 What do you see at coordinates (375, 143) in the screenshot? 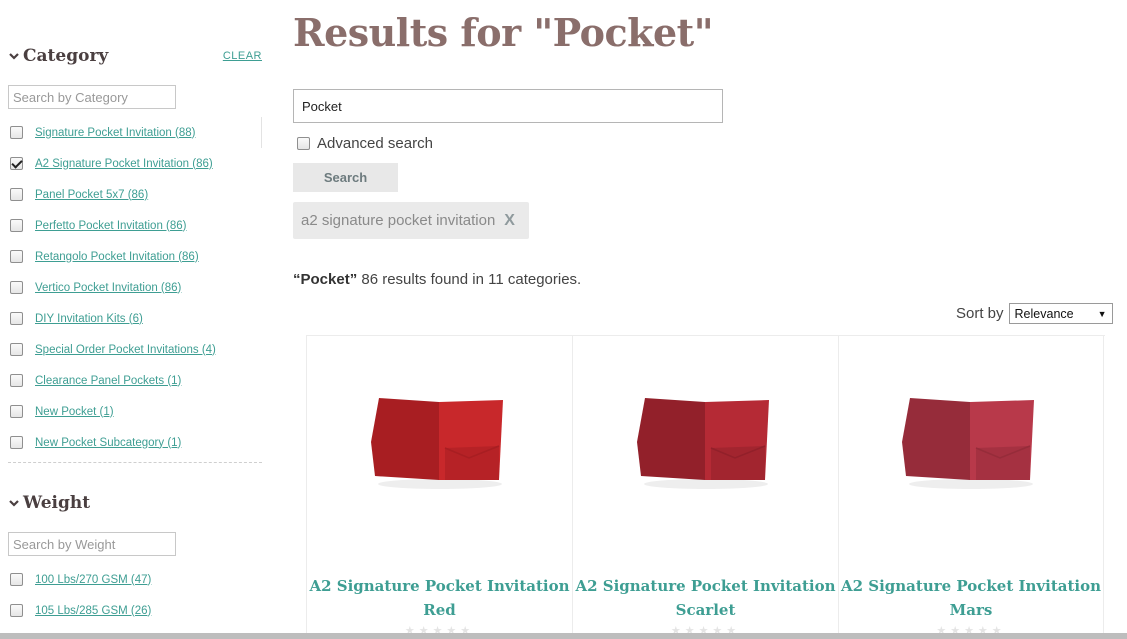
I see `advanced-search-label: Advanced search` at bounding box center [375, 143].